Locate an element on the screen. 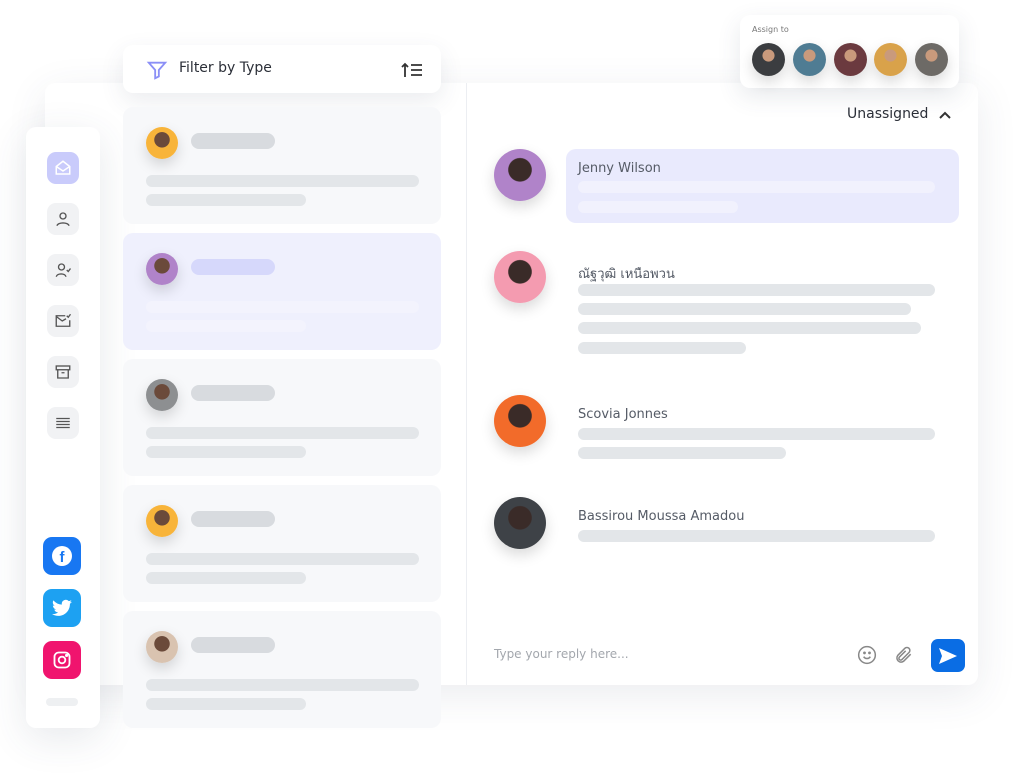  sort-icon is located at coordinates (412, 70).